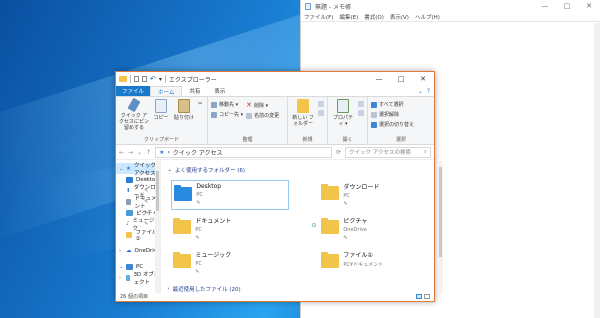 This screenshot has width=600, height=318. Describe the element at coordinates (134, 297) in the screenshot. I see `item-count: 26 個の項目` at that location.